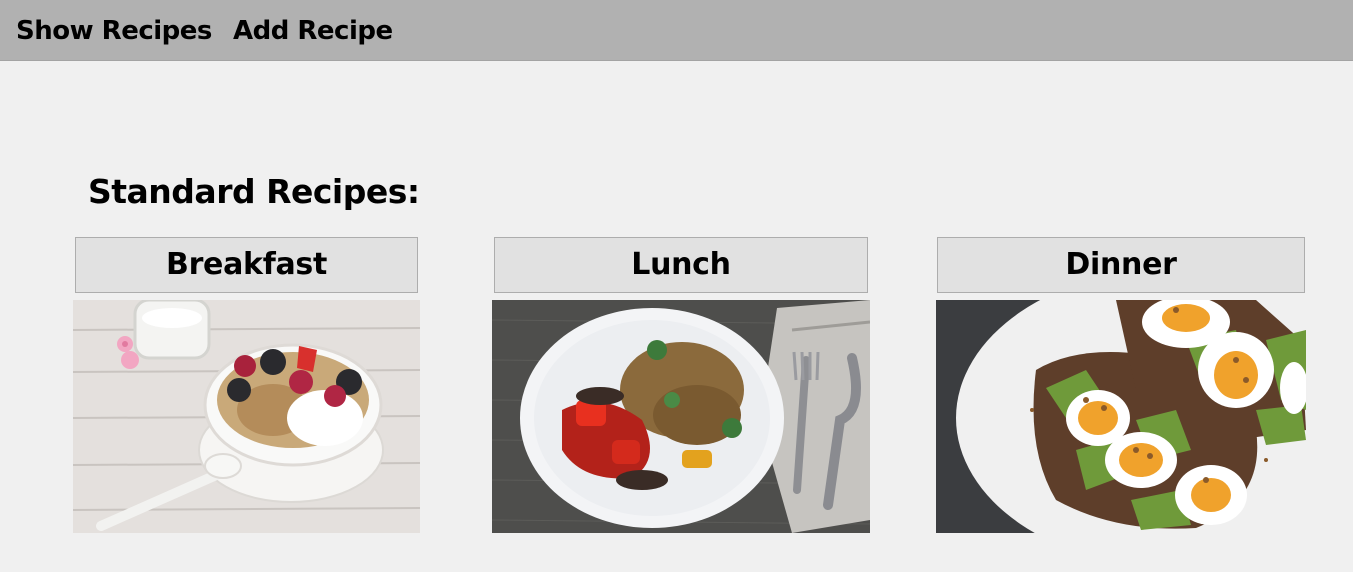 Image resolution: width=1353 pixels, height=572 pixels. I want to click on dinner-button: Dinner, so click(1121, 265).